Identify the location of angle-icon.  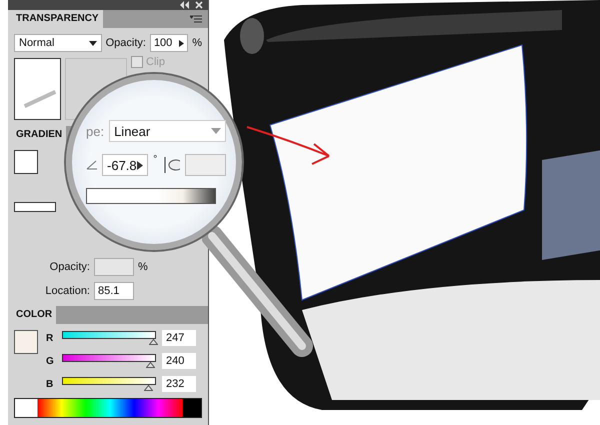
(92, 165).